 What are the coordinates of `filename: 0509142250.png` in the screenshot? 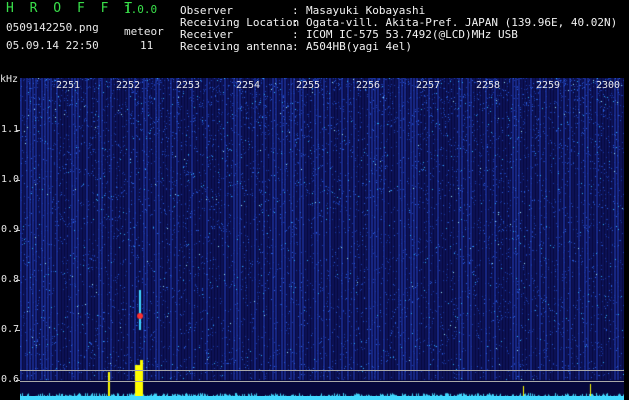 It's located at (52, 27).